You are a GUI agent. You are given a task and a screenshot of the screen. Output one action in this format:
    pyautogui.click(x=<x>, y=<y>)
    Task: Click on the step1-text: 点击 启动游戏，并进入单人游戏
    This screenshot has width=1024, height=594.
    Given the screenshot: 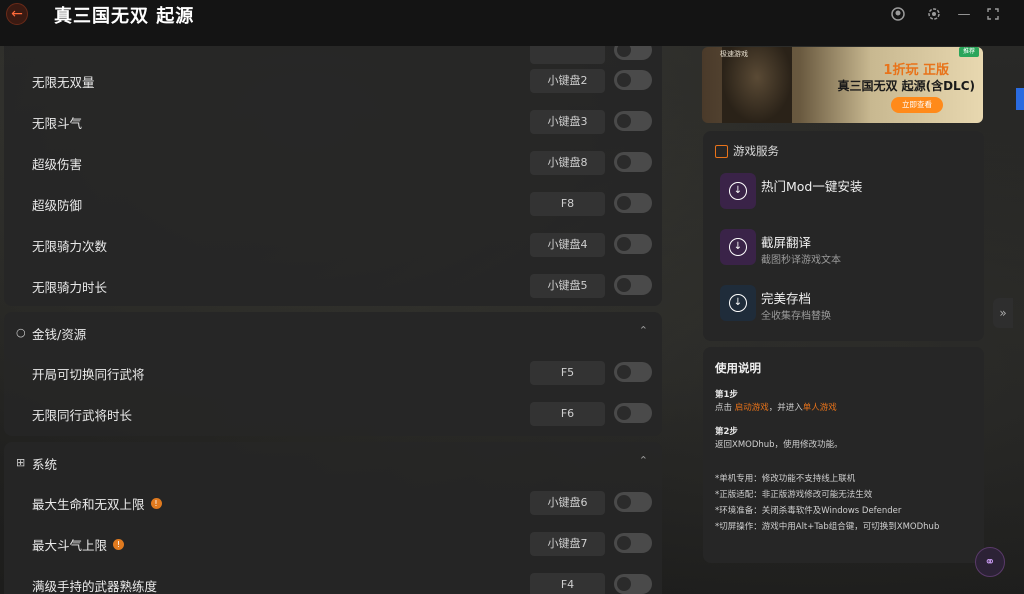 What is the action you would take?
    pyautogui.click(x=776, y=408)
    